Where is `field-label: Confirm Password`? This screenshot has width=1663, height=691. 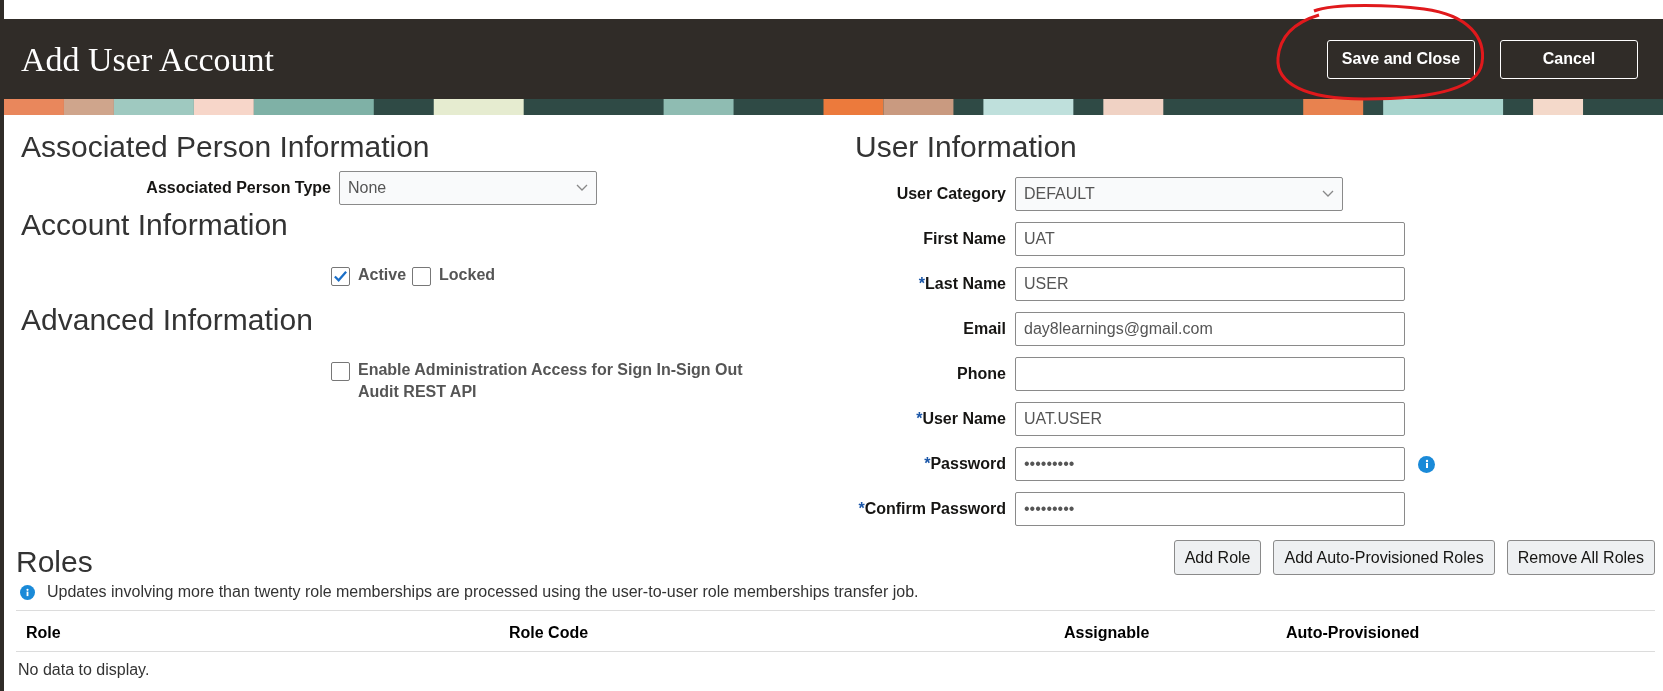
field-label: Confirm Password is located at coordinates (935, 508).